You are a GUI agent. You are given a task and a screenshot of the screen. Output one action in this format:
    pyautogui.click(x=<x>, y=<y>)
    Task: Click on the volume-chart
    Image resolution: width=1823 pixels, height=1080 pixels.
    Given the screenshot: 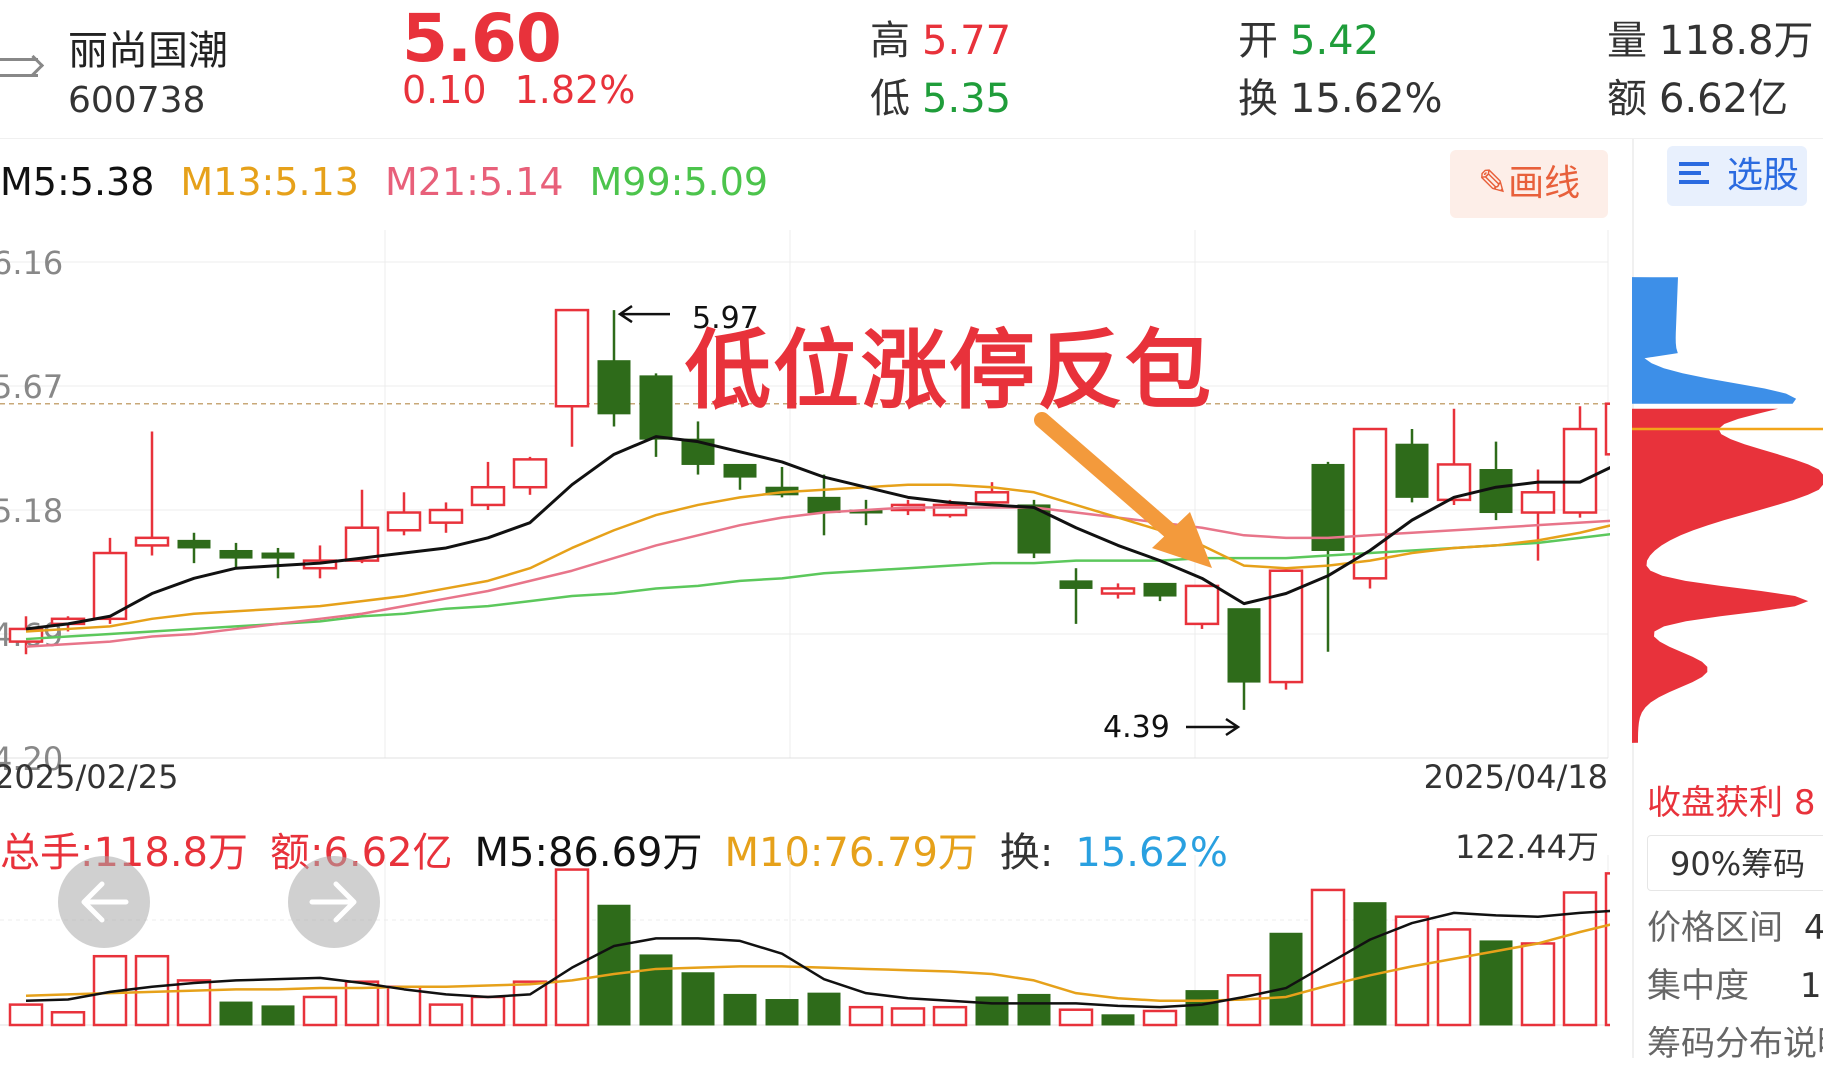 What is the action you would take?
    pyautogui.click(x=805, y=942)
    